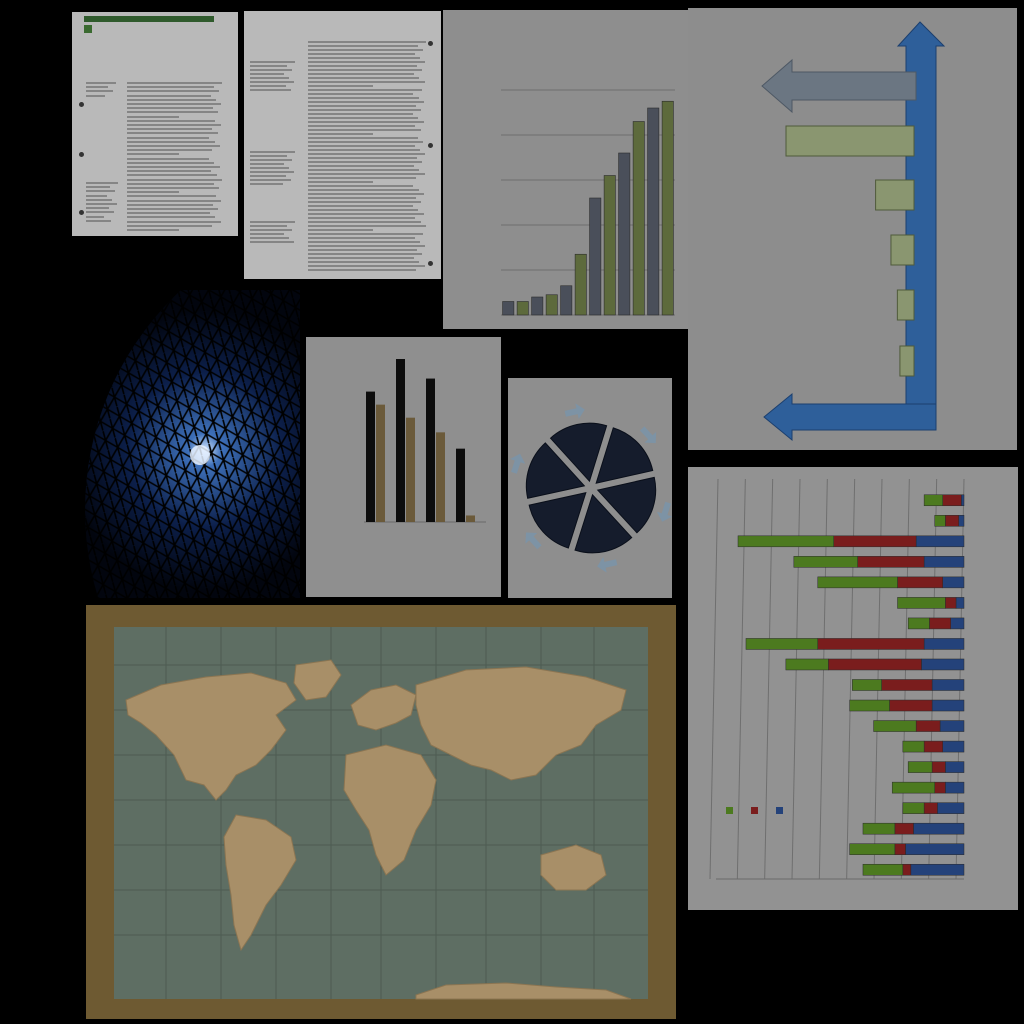 This screenshot has height=1024, width=1024. What do you see at coordinates (714, 679) in the screenshot?
I see `gridline` at bounding box center [714, 679].